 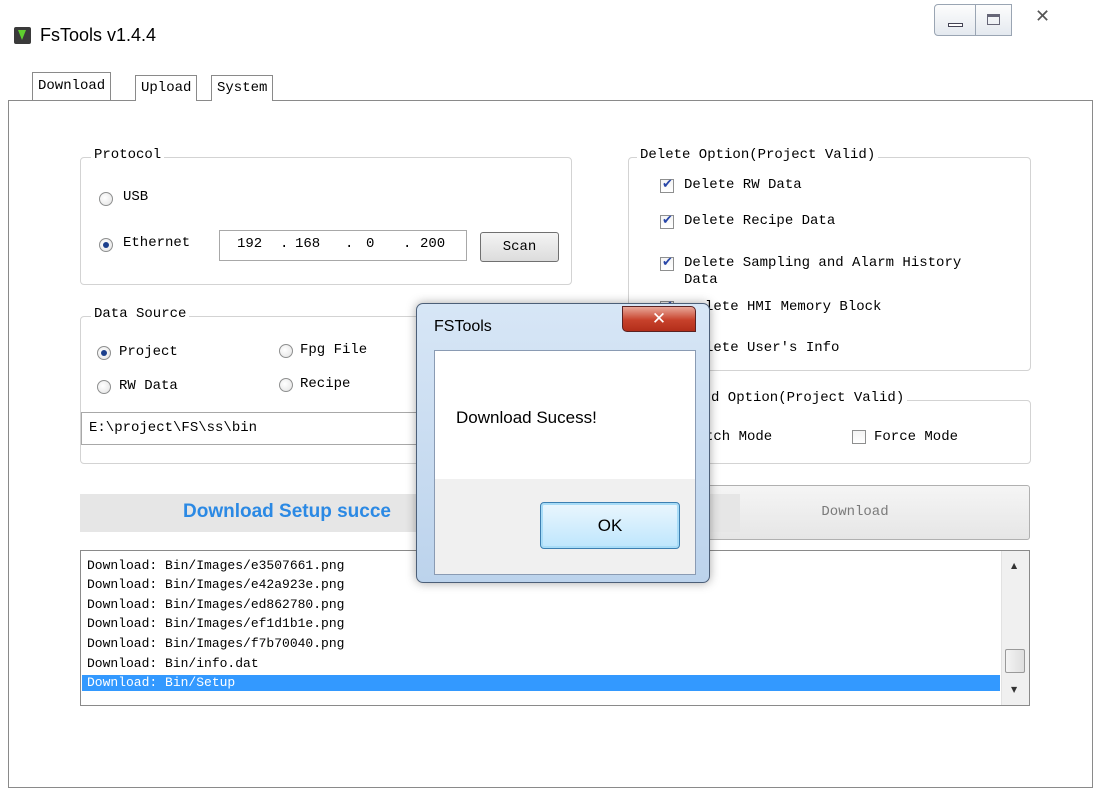 I want to click on ip-octet-1: 192, so click(x=250, y=244).